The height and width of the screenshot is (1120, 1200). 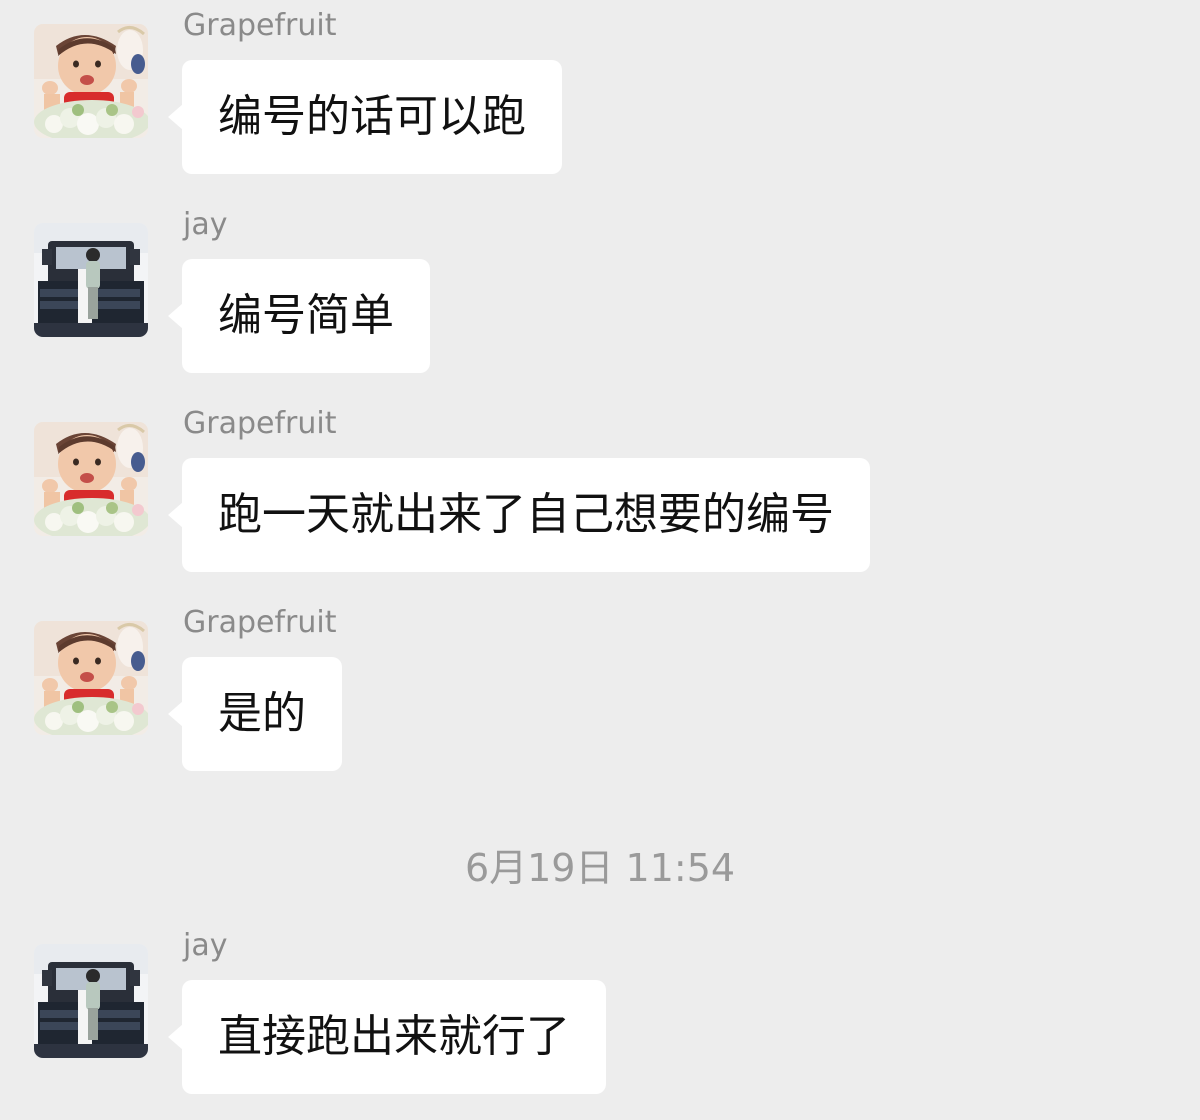 What do you see at coordinates (255, 714) in the screenshot?
I see `message-bubble: 是的` at bounding box center [255, 714].